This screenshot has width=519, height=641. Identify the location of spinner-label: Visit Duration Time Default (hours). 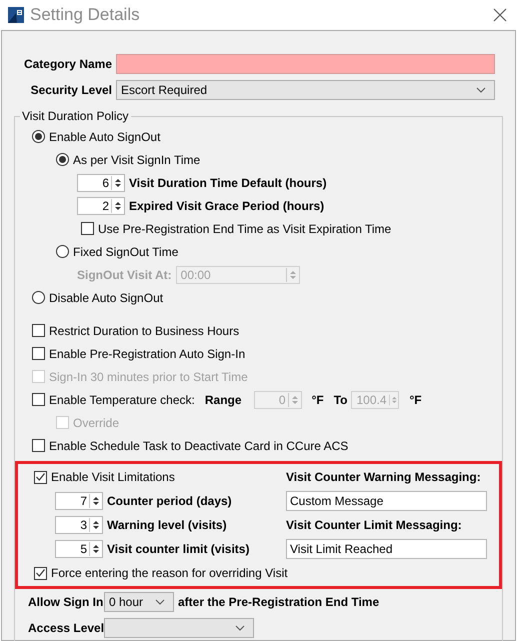
(228, 183).